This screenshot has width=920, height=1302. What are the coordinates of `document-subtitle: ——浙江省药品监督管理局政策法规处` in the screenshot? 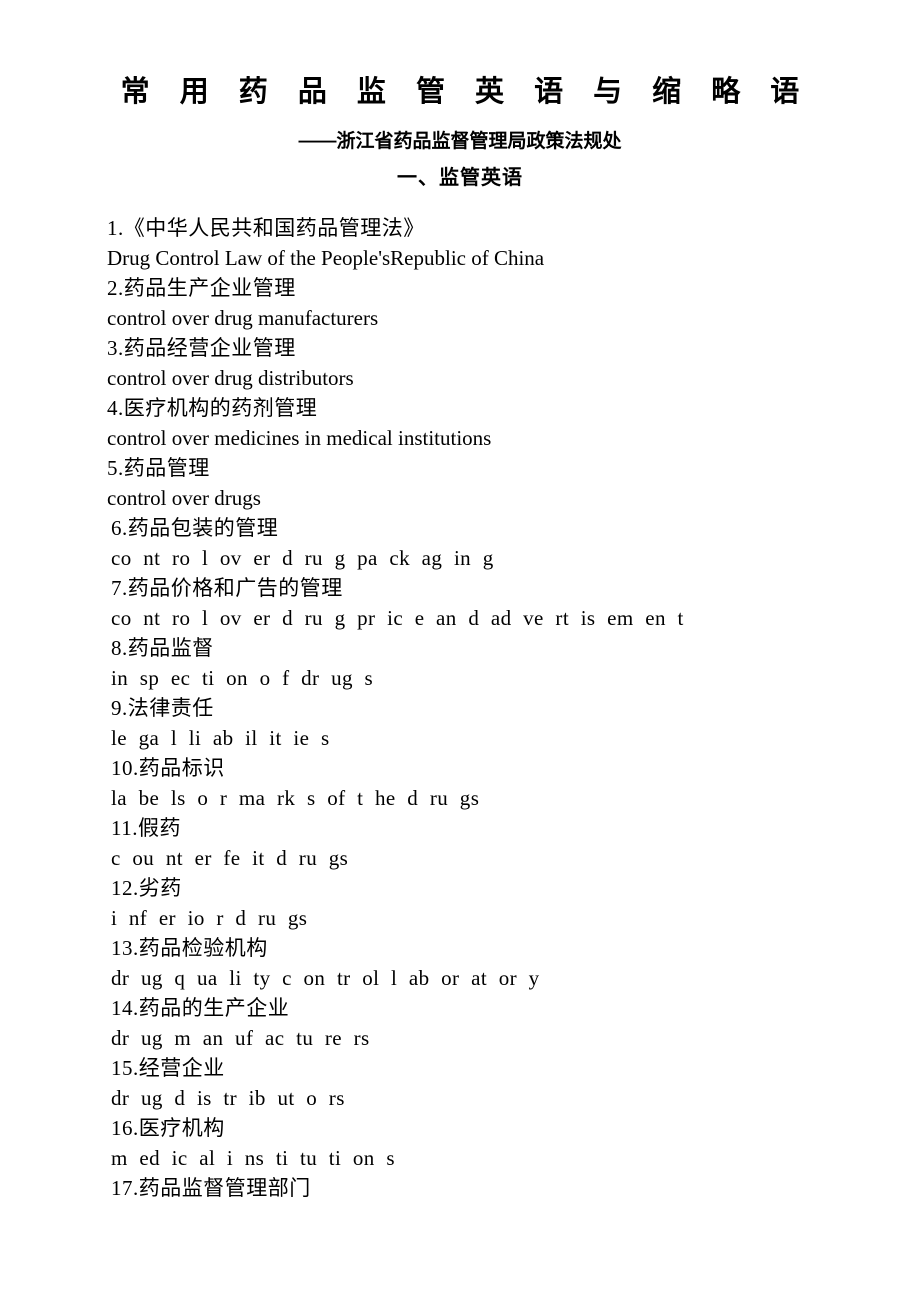 It's located at (460, 141).